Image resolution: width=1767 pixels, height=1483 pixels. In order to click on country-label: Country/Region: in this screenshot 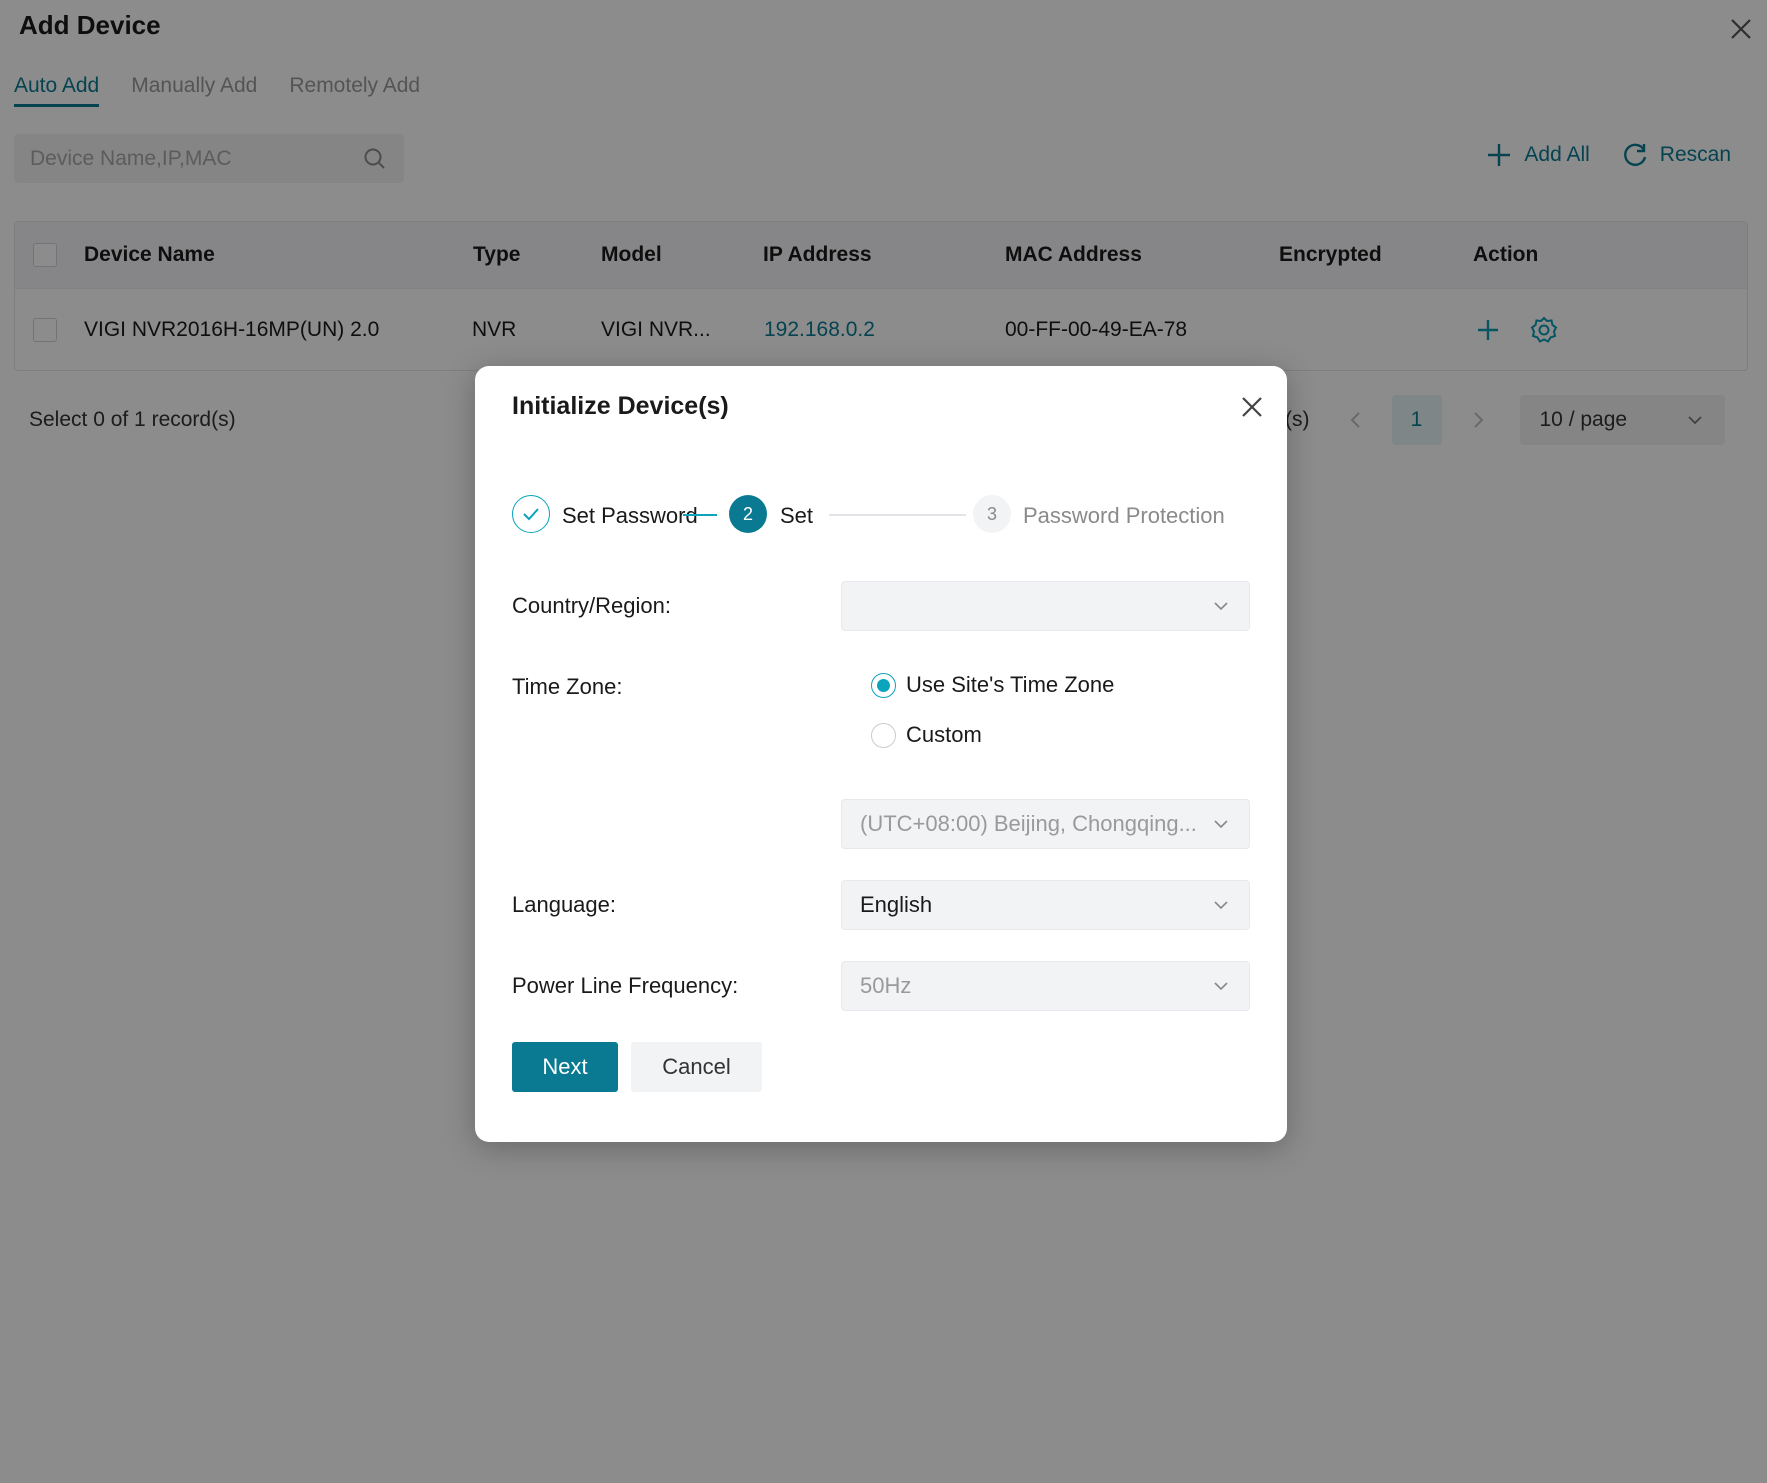, I will do `click(591, 605)`.